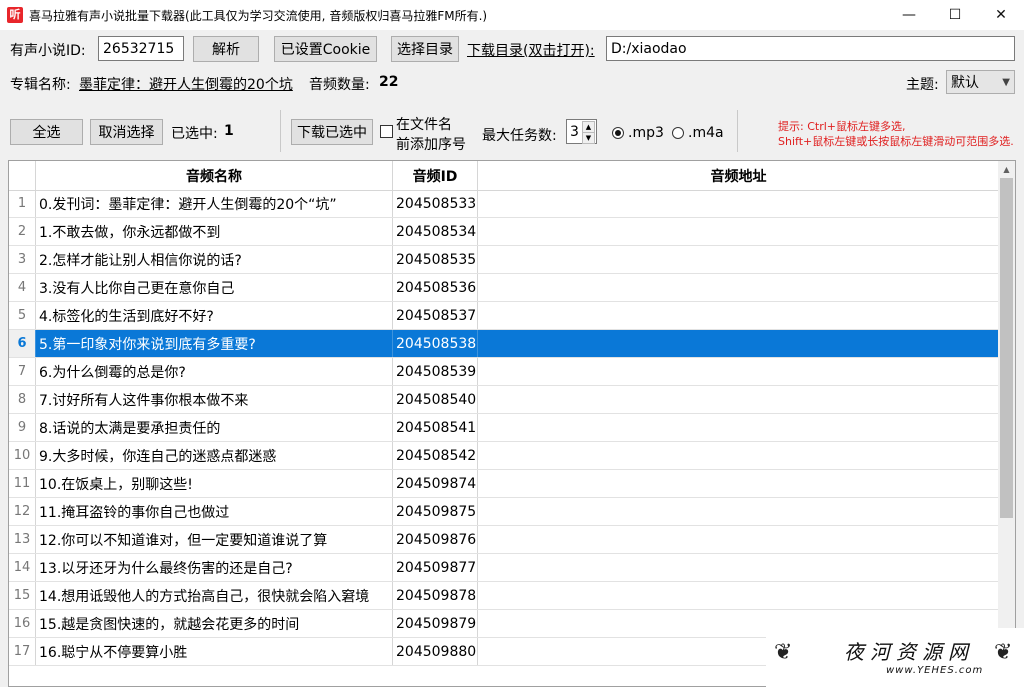  What do you see at coordinates (504, 260) in the screenshot?
I see `table-row: 3 2.怎样才能让别人相信你说的话? 204508535` at bounding box center [504, 260].